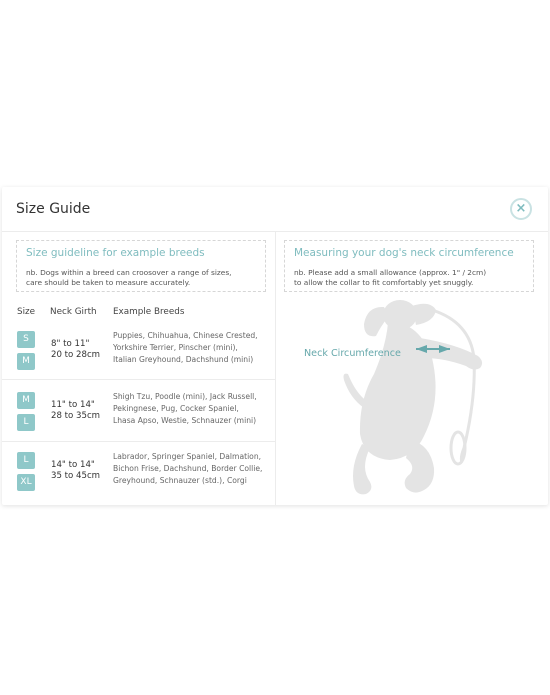 The width and height of the screenshot is (550, 695). Describe the element at coordinates (76, 355) in the screenshot. I see `girth-cm: 20 to 28cm` at that location.